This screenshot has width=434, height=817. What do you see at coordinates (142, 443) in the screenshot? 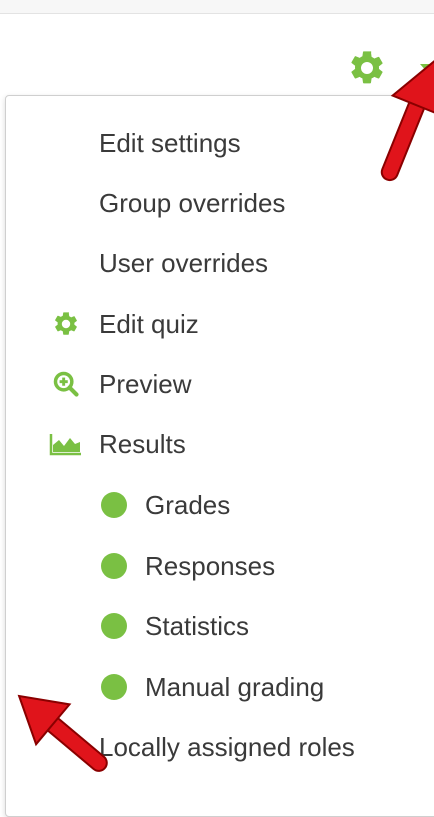
I see `menu-item-label: Results` at bounding box center [142, 443].